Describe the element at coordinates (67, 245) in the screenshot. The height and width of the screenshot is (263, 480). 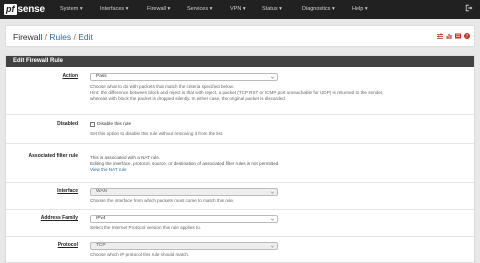
I see `protocol-label: Protocol` at that location.